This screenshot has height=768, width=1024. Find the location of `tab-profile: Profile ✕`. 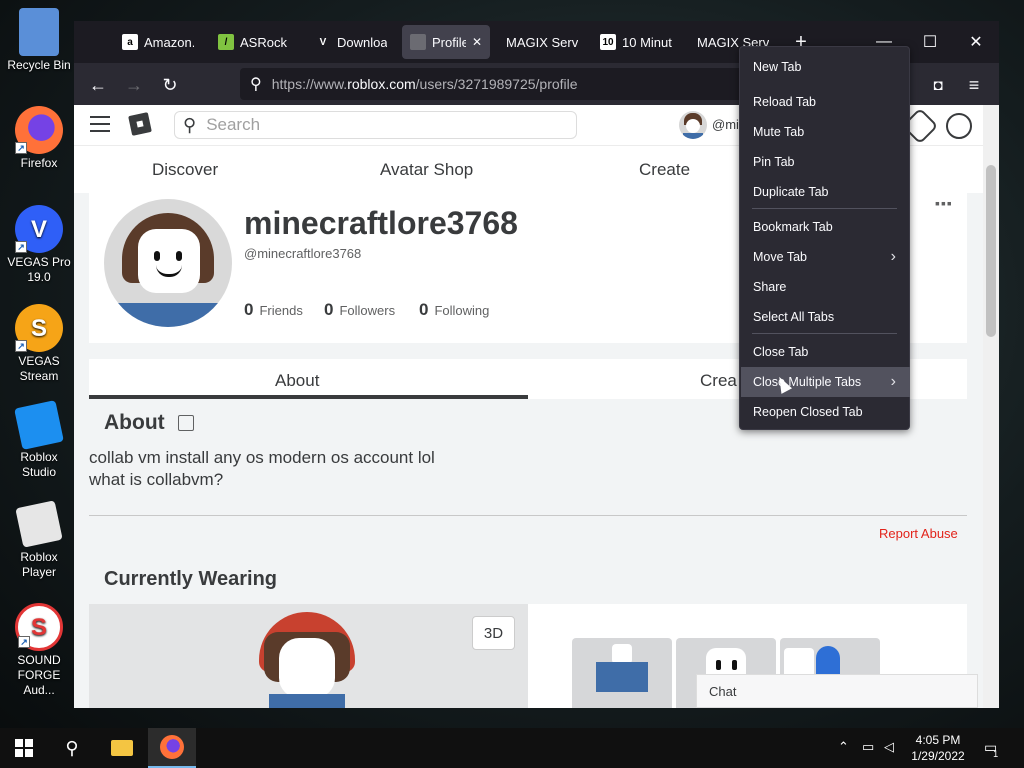

tab-profile: Profile ✕ is located at coordinates (446, 42).